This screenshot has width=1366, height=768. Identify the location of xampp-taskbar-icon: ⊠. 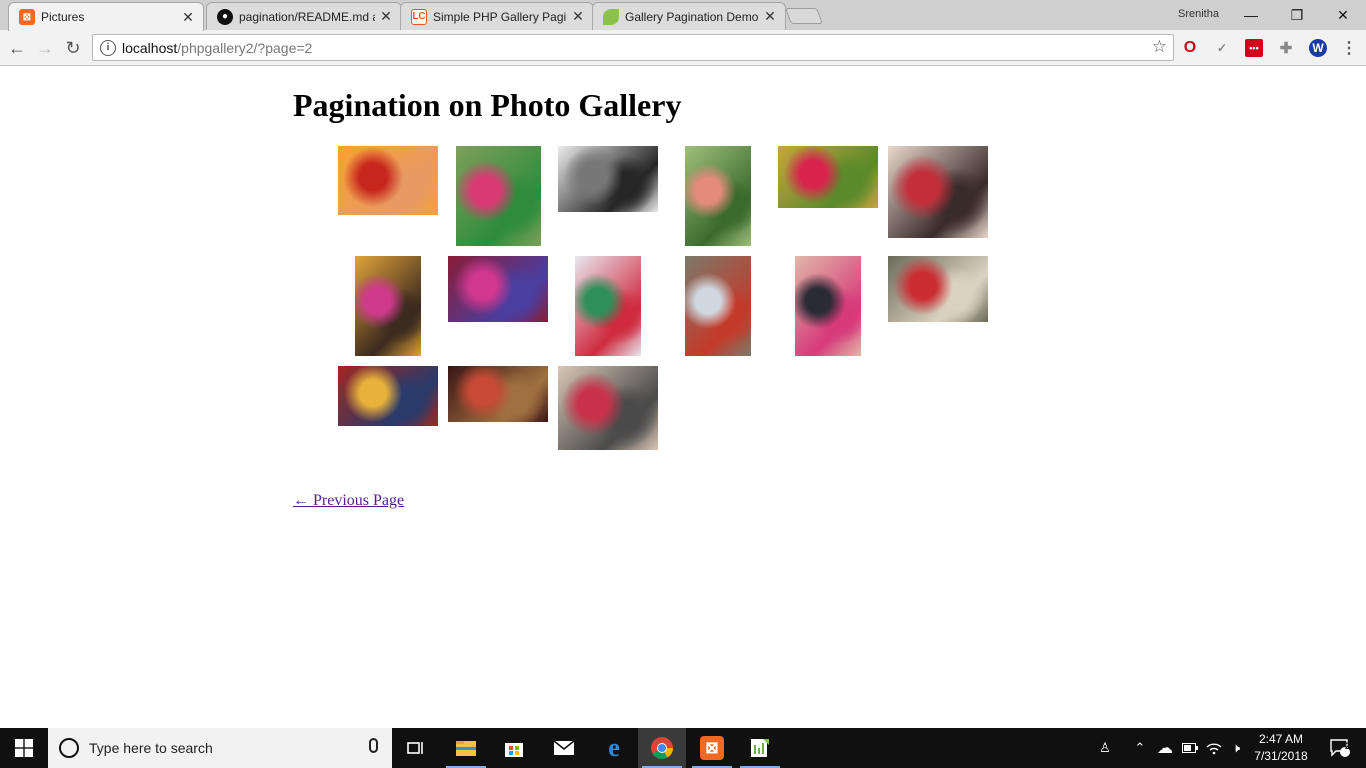
(712, 748).